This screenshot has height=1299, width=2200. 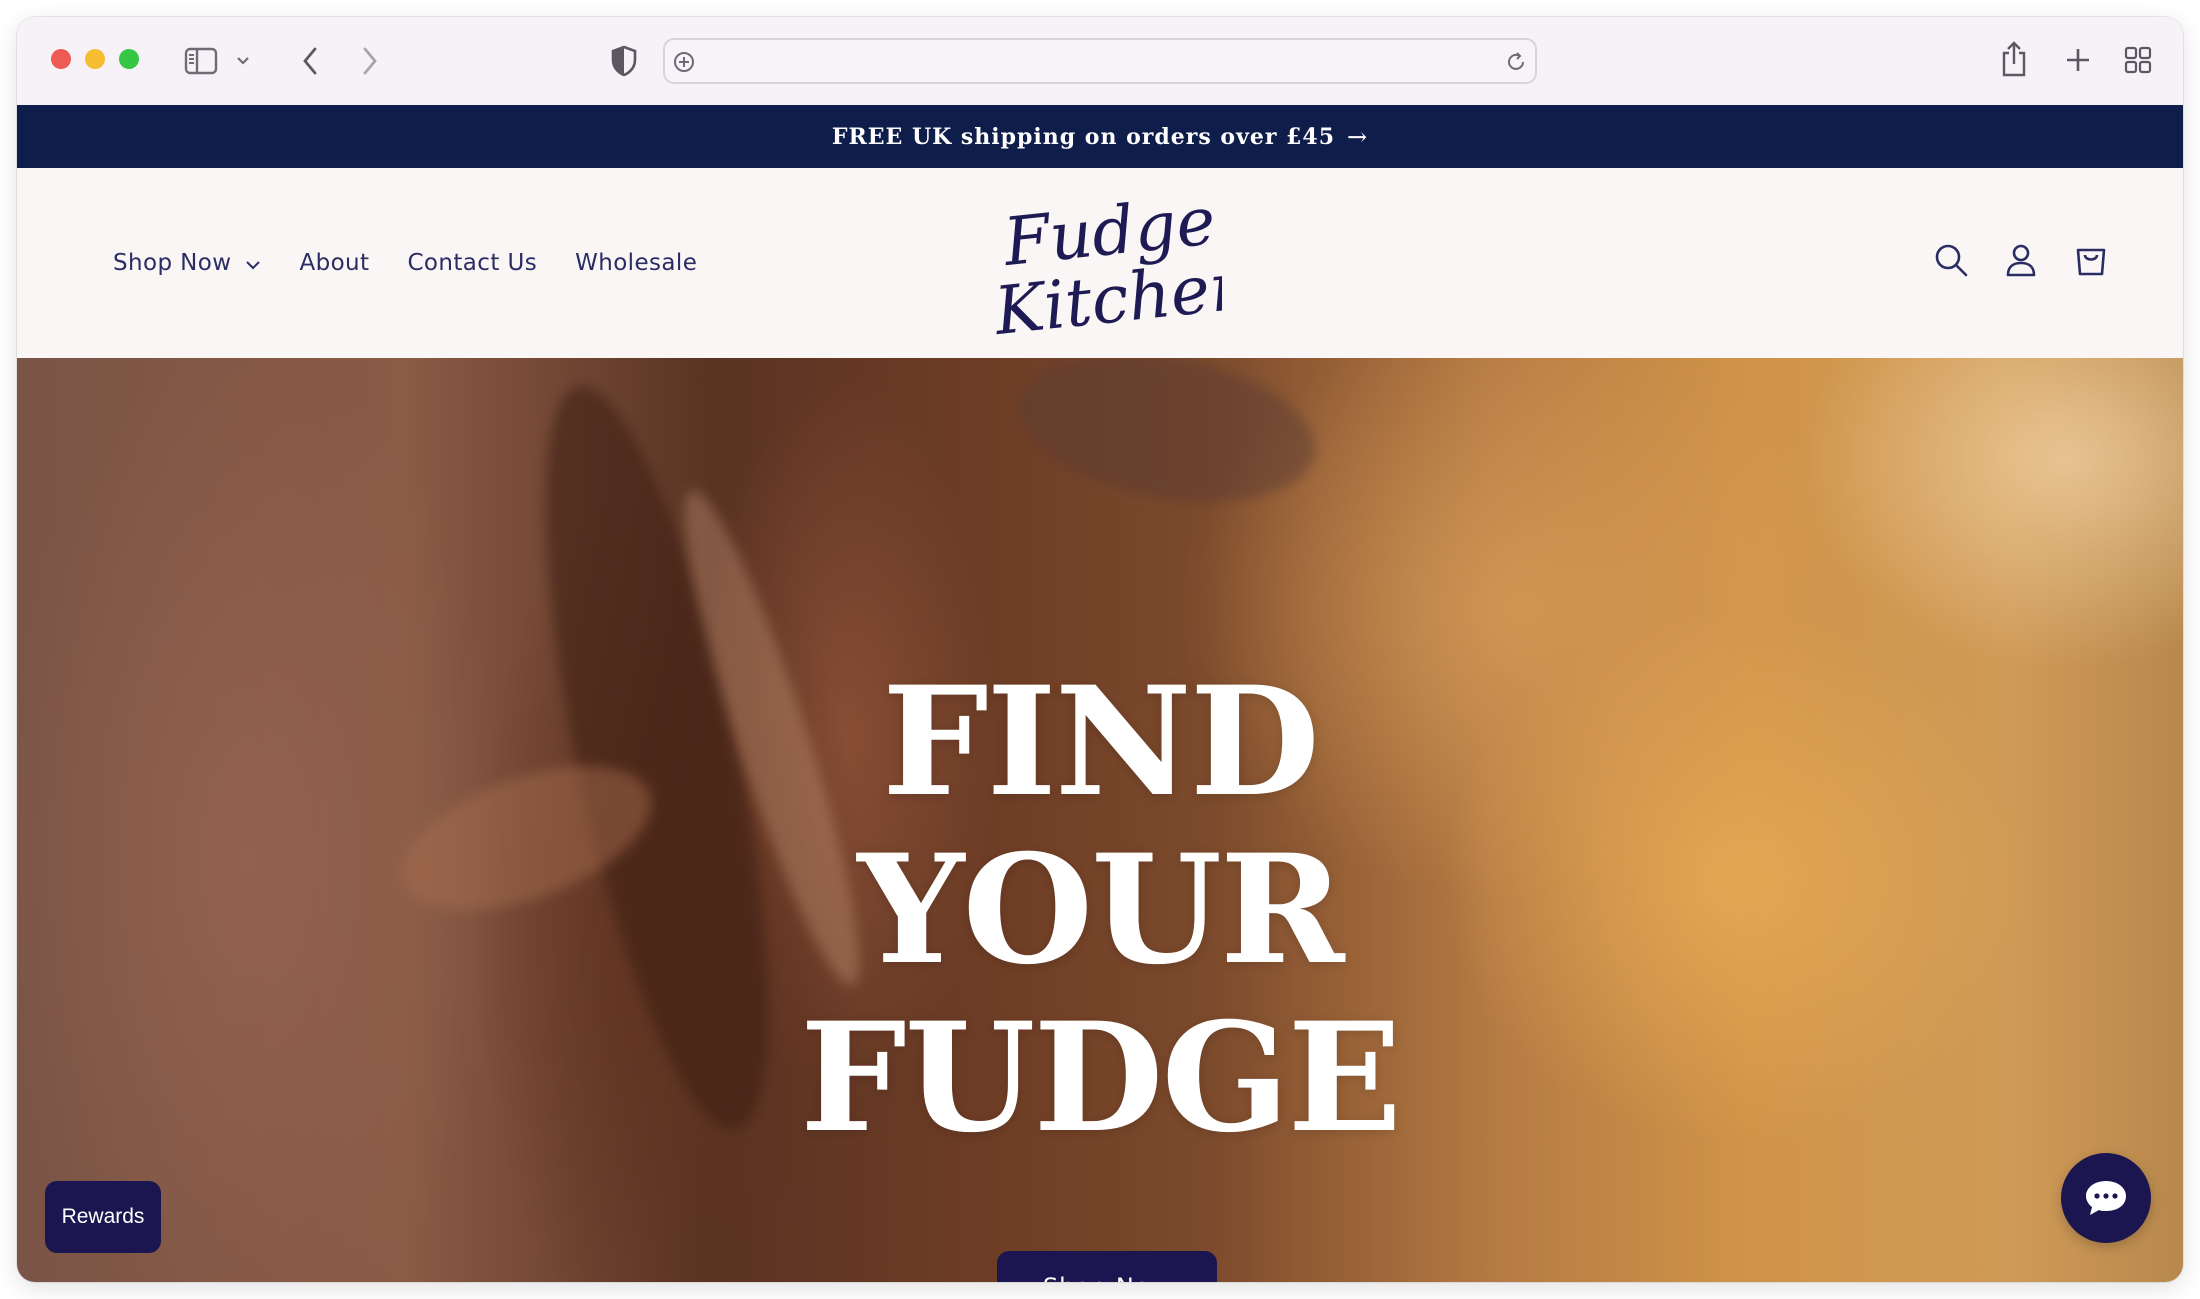 I want to click on hero-image-detail, so click(x=1167, y=440).